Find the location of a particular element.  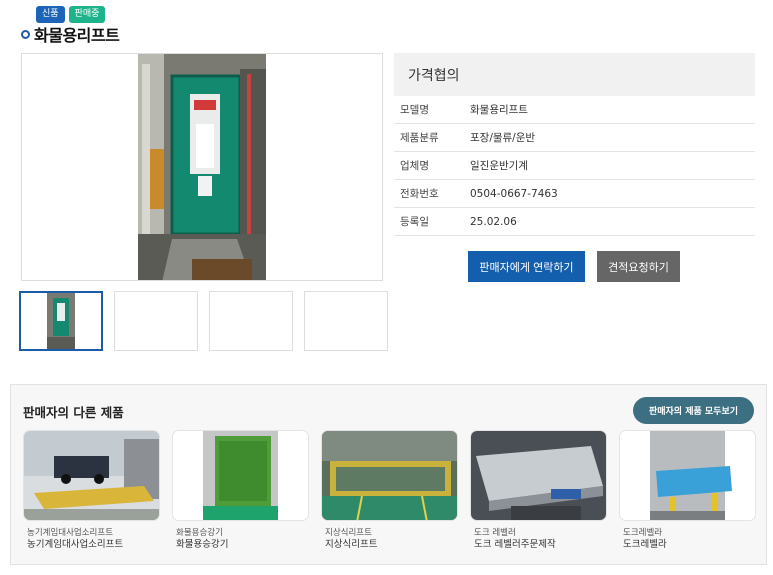

price-text: 가격협의 is located at coordinates (434, 75).